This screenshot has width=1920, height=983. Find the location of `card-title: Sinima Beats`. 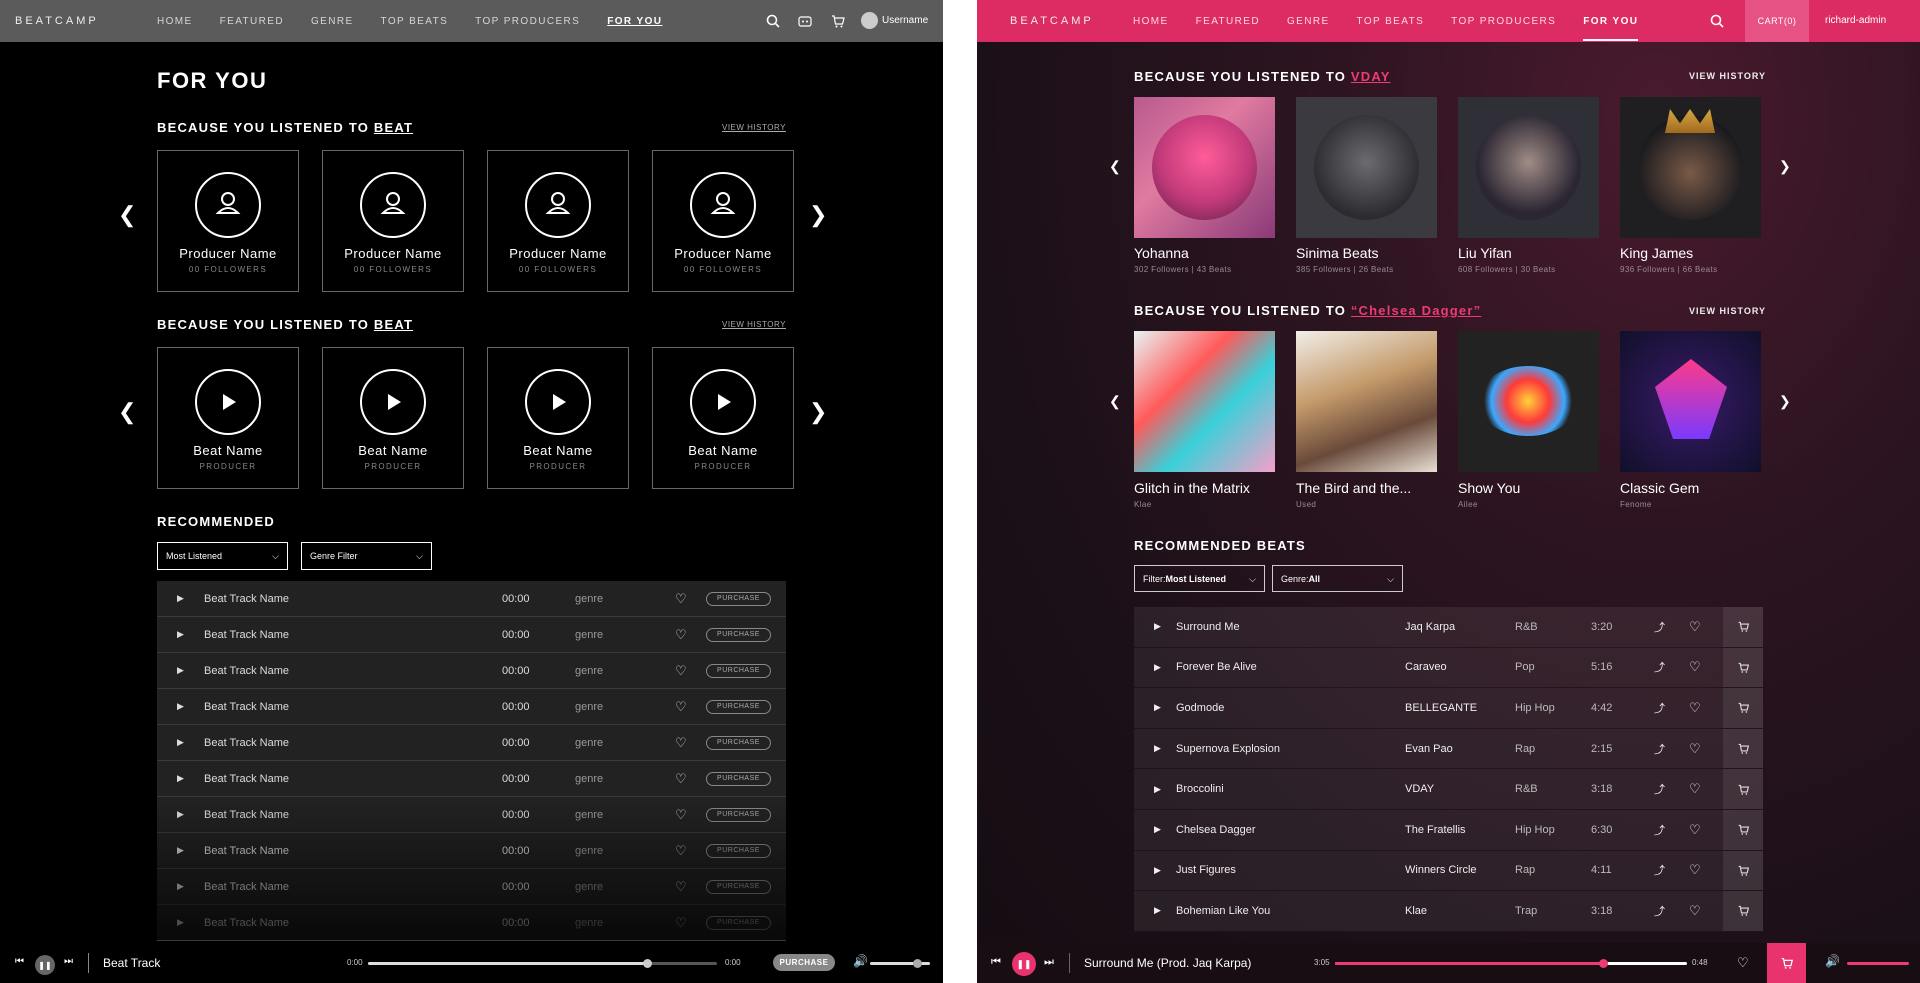

card-title: Sinima Beats is located at coordinates (1337, 253).